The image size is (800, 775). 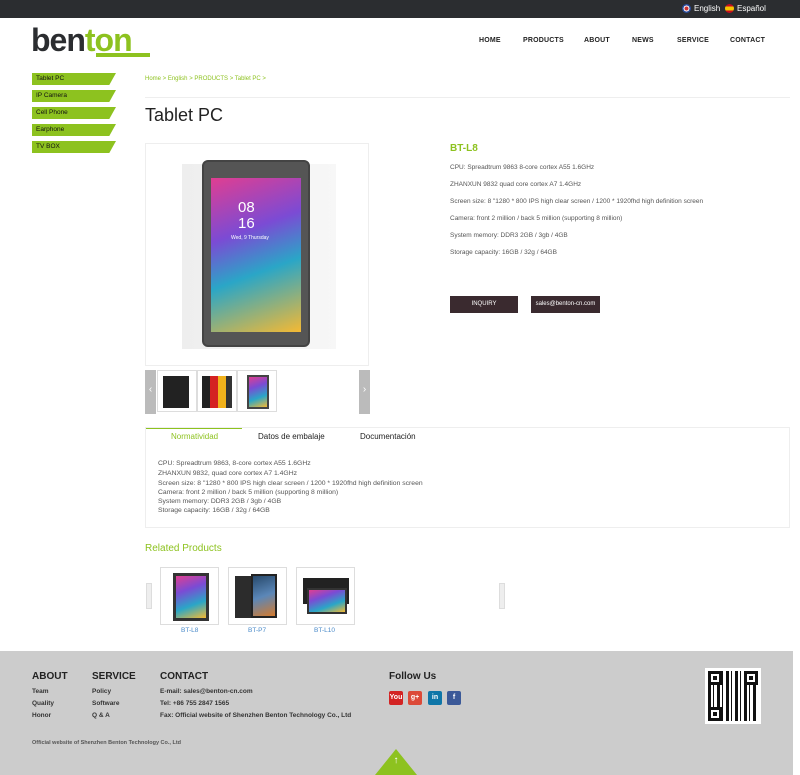 I want to click on related-card-bt-p7, so click(x=257, y=596).